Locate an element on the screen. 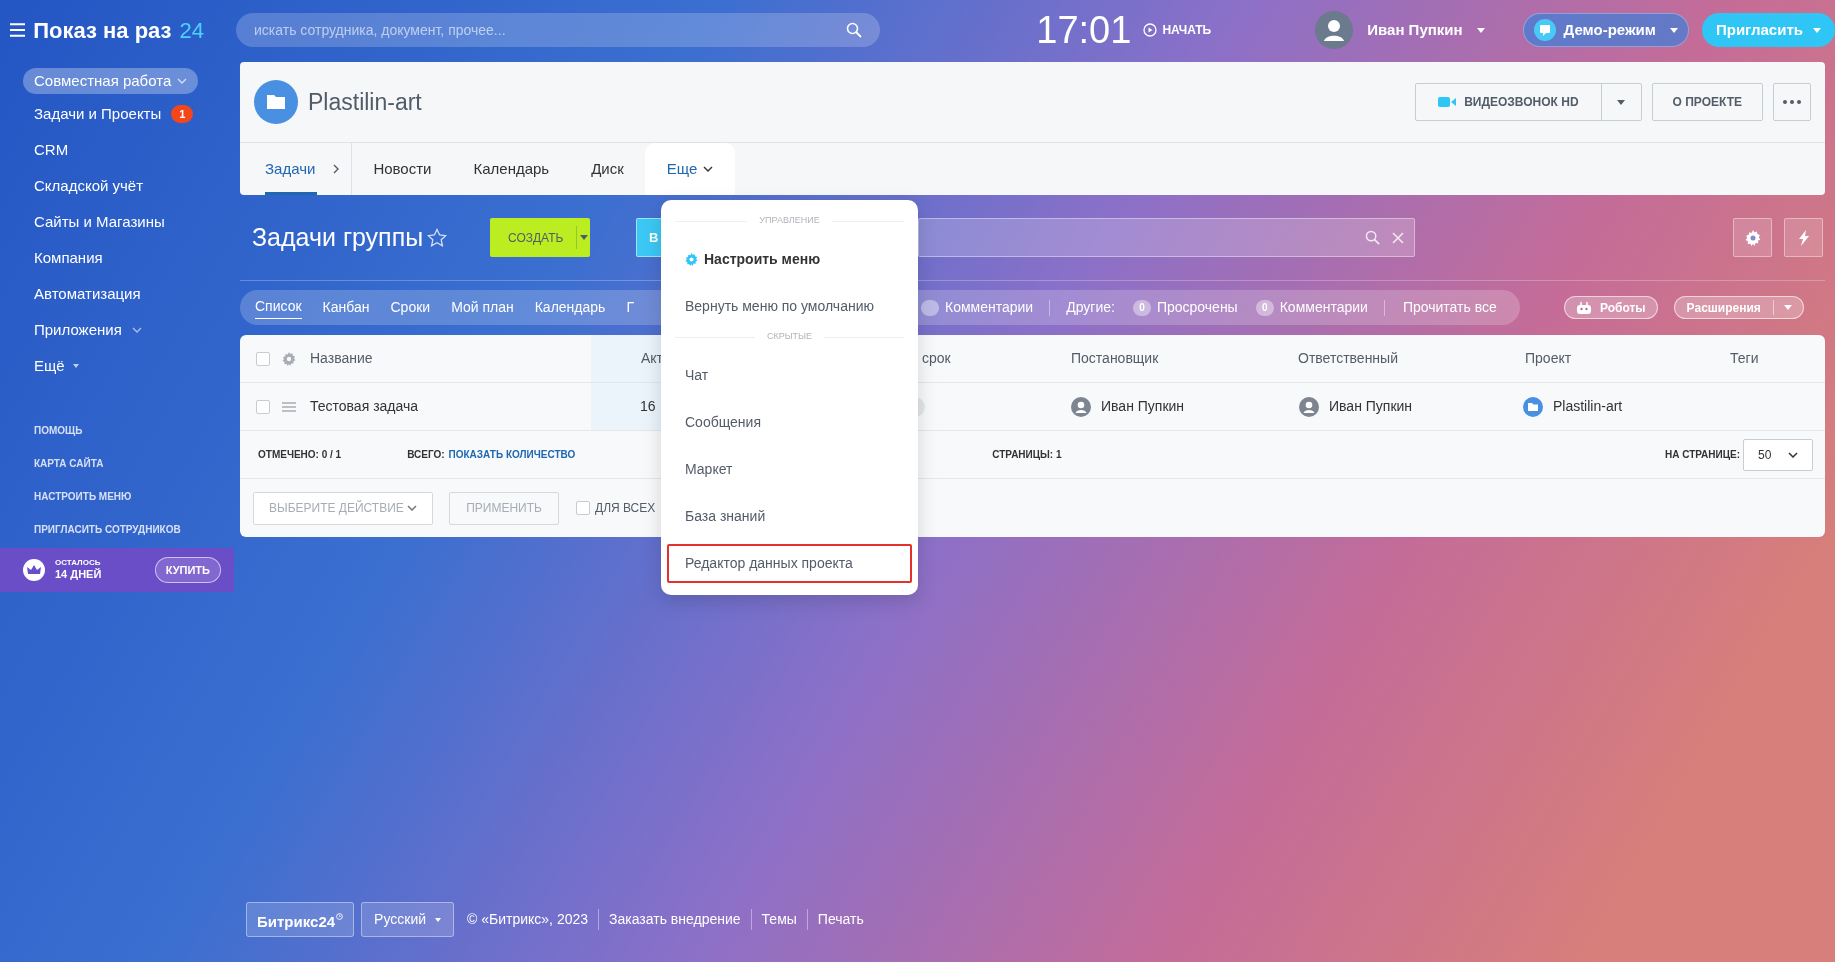  sidebar-link: НАСТРОИТЬ МЕНЮ is located at coordinates (117, 496).